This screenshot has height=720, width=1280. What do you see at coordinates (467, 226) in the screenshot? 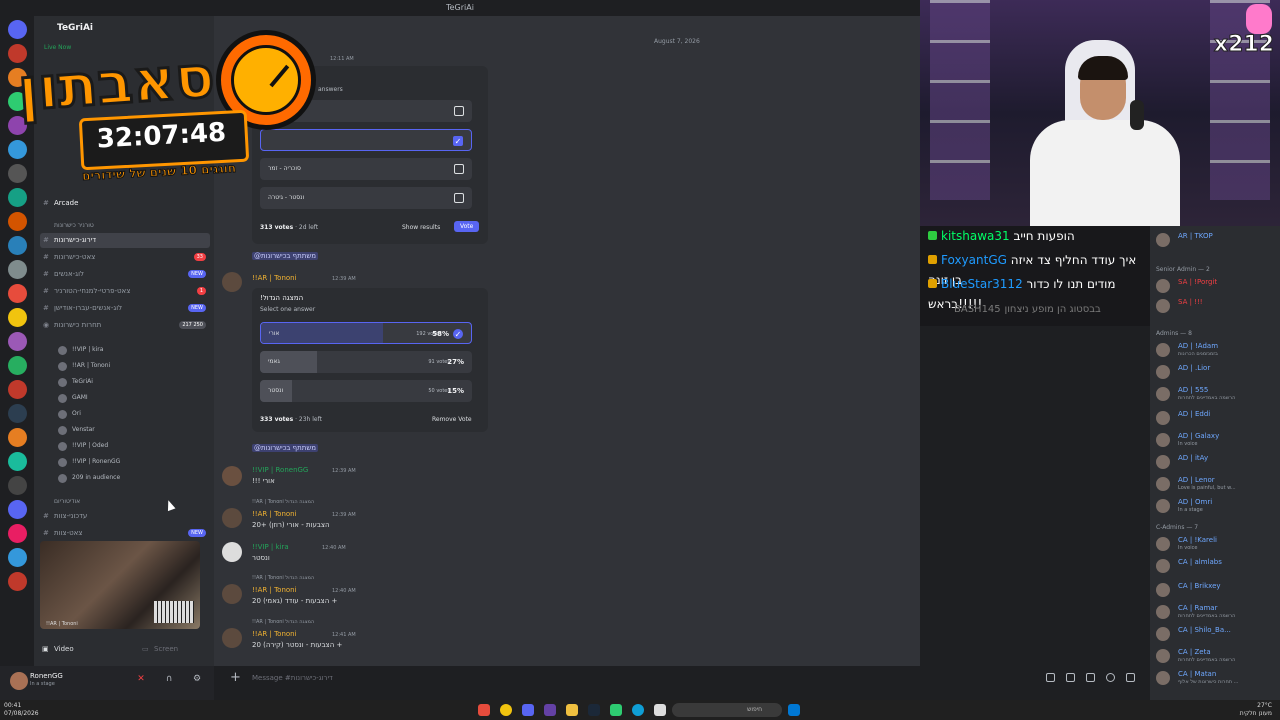
I see `vote-button: Vote` at bounding box center [467, 226].